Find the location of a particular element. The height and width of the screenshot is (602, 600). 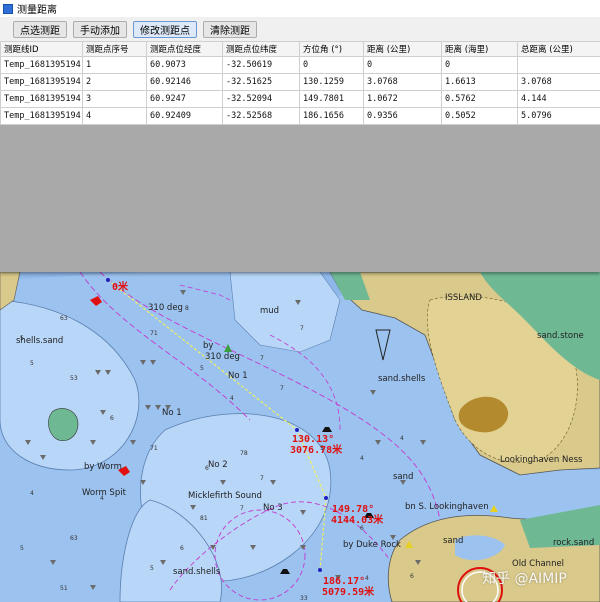

svg-text: 81 is located at coordinates (204, 518).